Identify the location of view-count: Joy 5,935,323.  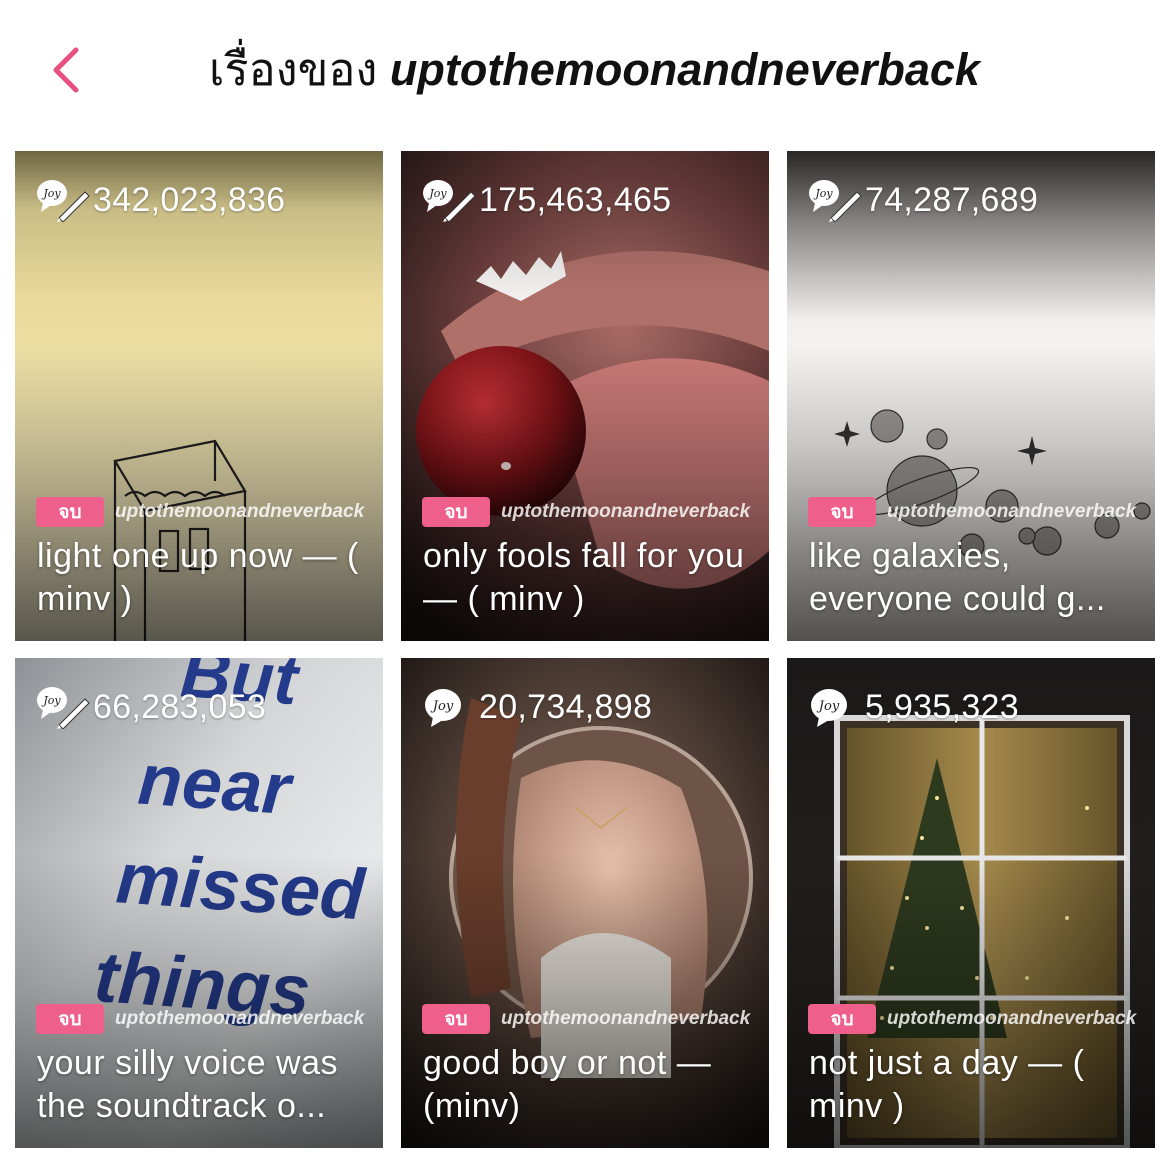
(913, 707).